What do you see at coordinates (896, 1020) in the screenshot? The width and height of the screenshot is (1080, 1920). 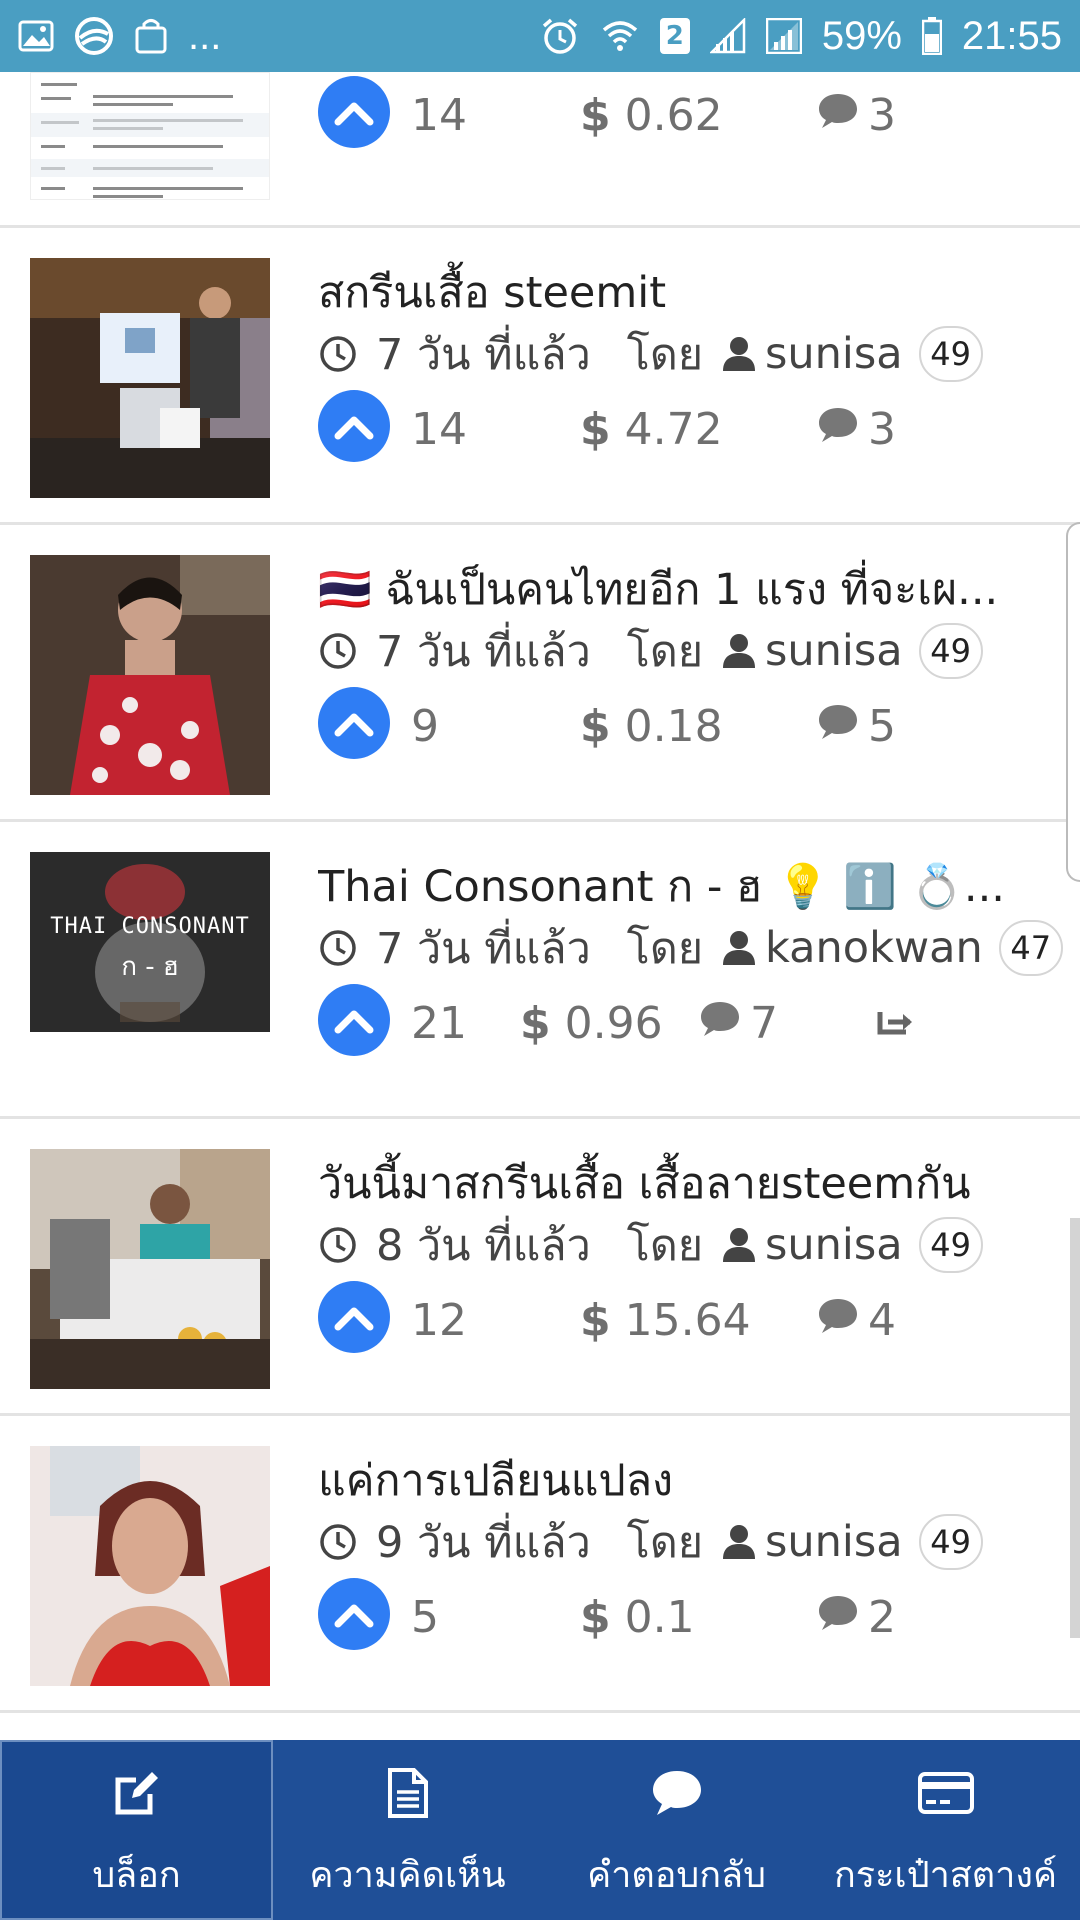 I see `resteem-icon` at bounding box center [896, 1020].